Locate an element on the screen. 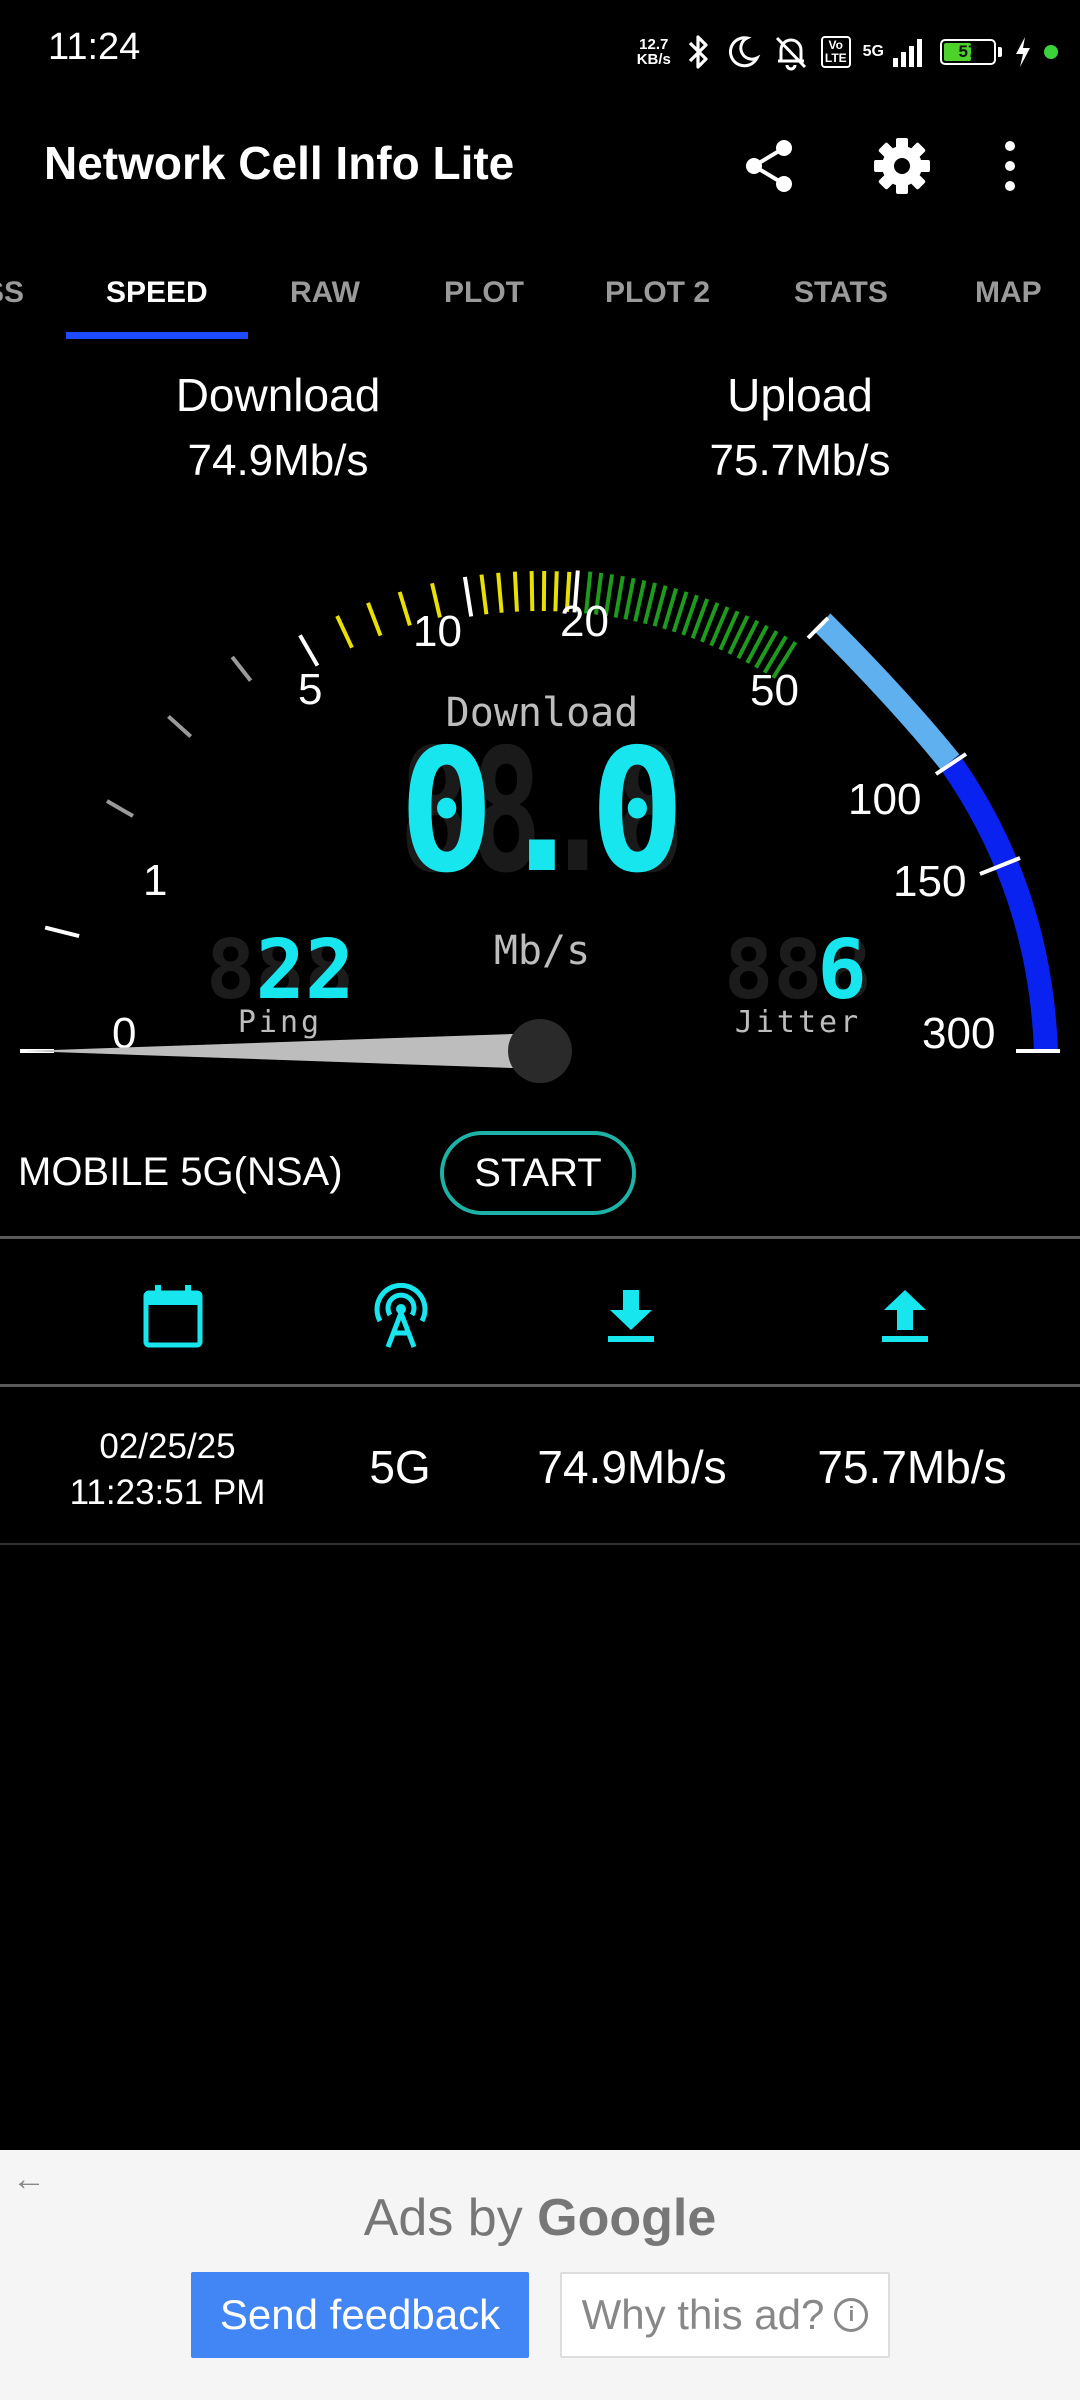 The width and height of the screenshot is (1080, 2400). divider-row is located at coordinates (540, 1544).